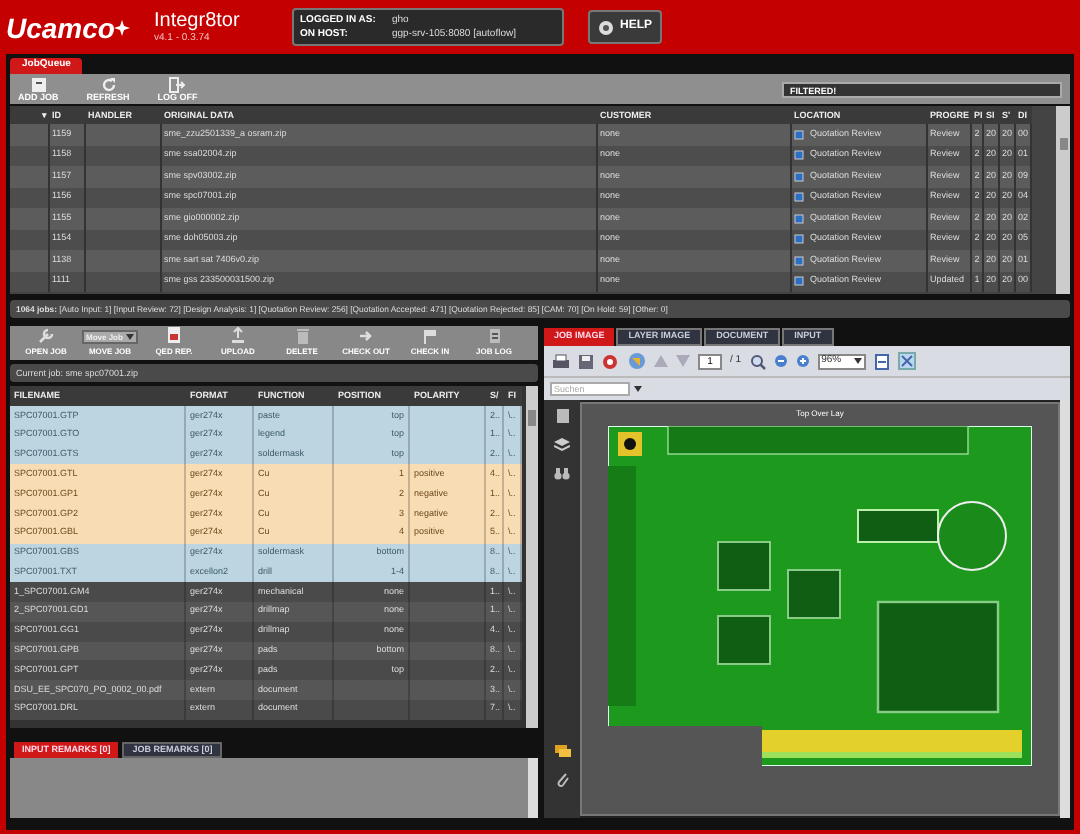  I want to click on zoom-out-icon, so click(780, 361).